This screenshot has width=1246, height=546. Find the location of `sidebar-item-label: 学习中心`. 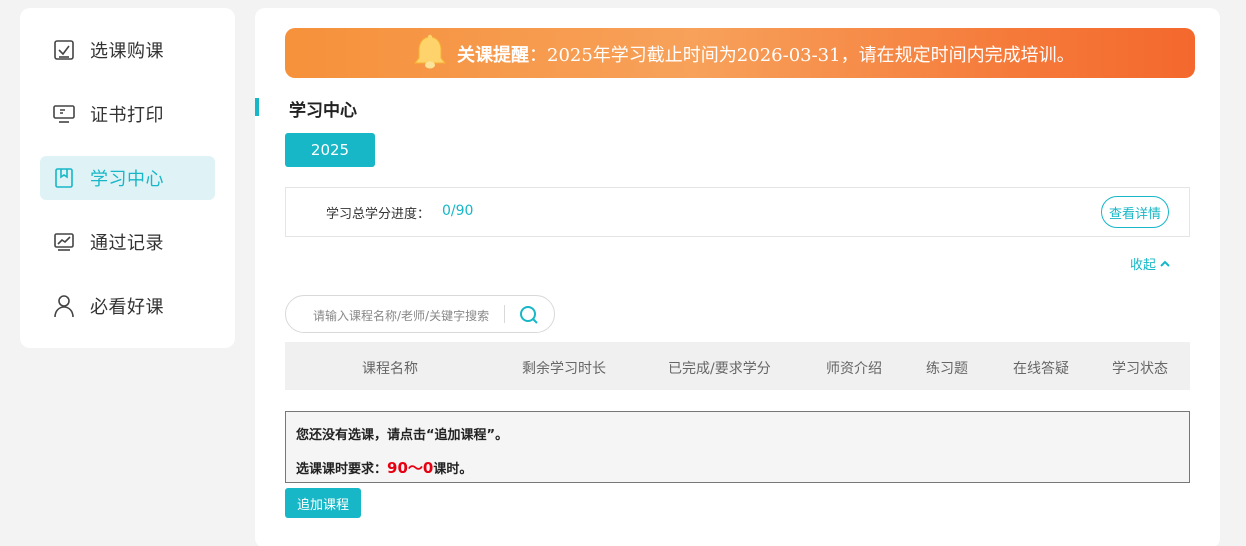

sidebar-item-label: 学习中心 is located at coordinates (127, 179).